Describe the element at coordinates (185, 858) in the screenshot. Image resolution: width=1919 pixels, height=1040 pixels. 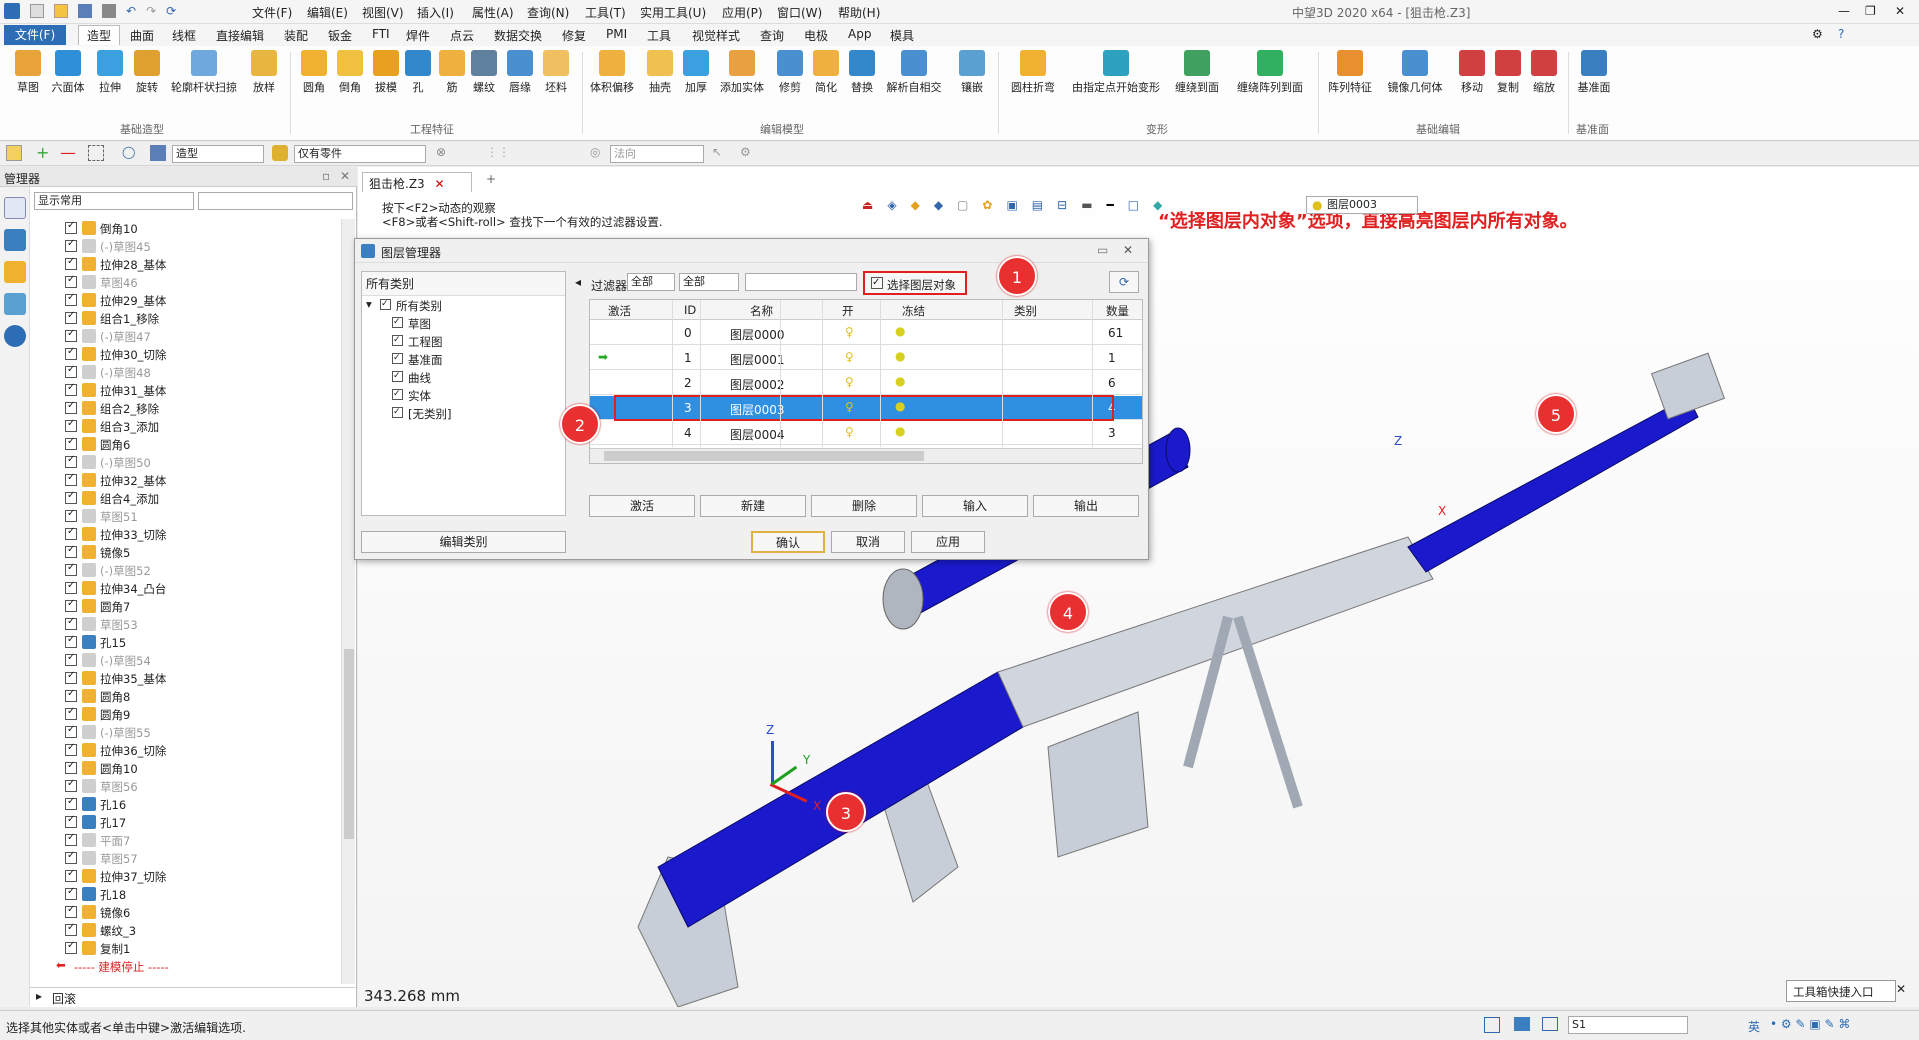
I see `tree-item: 草图57` at that location.